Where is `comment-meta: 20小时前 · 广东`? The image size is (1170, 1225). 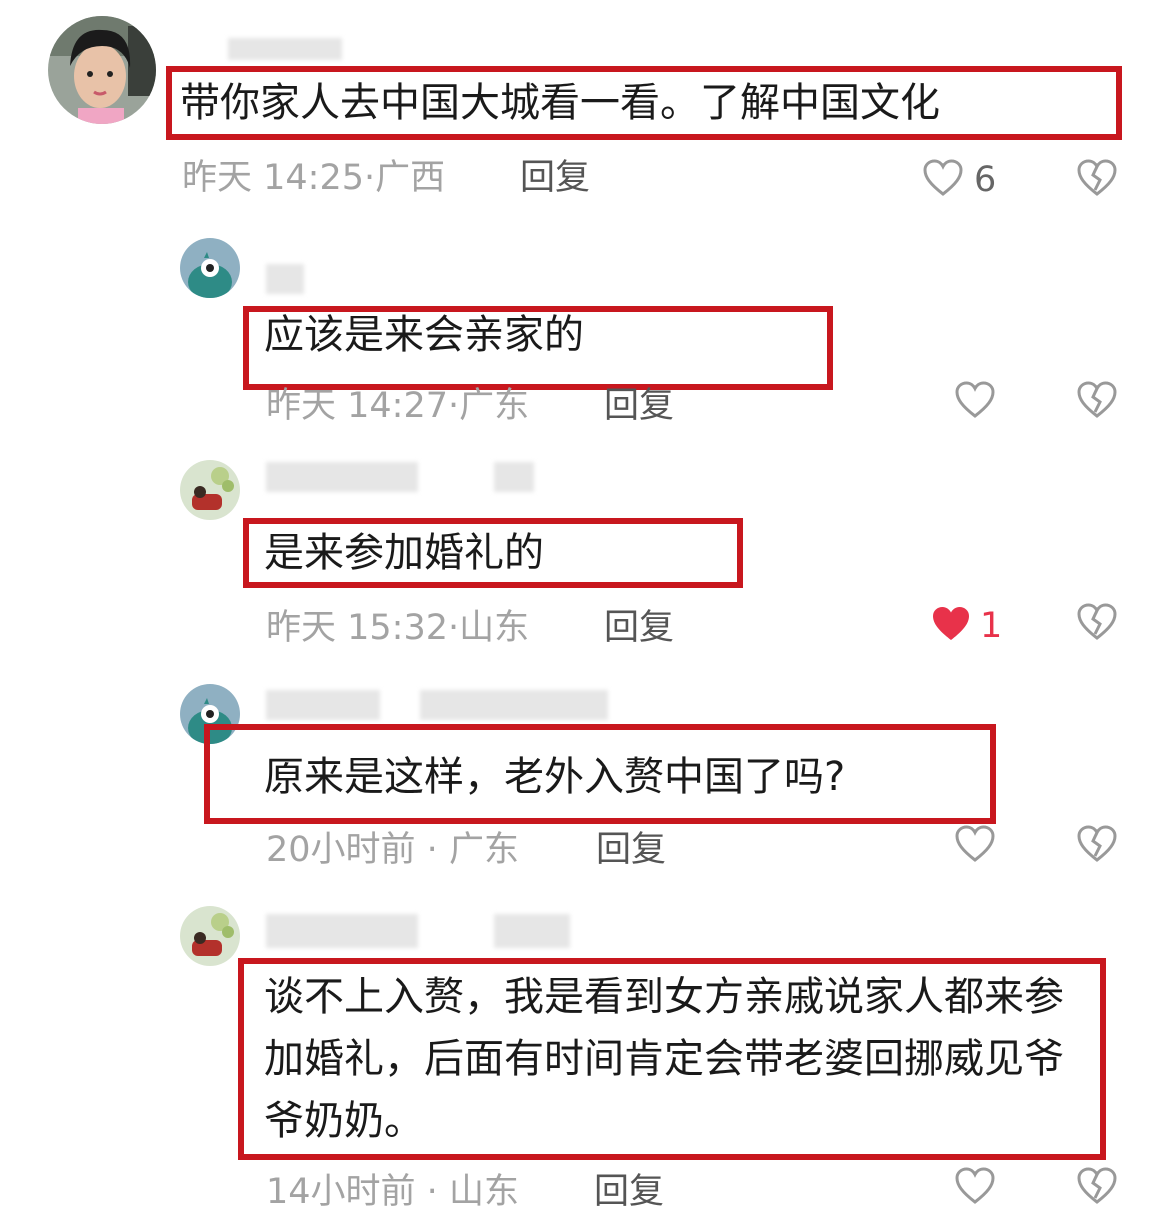 comment-meta: 20小时前 · 广东 is located at coordinates (392, 850).